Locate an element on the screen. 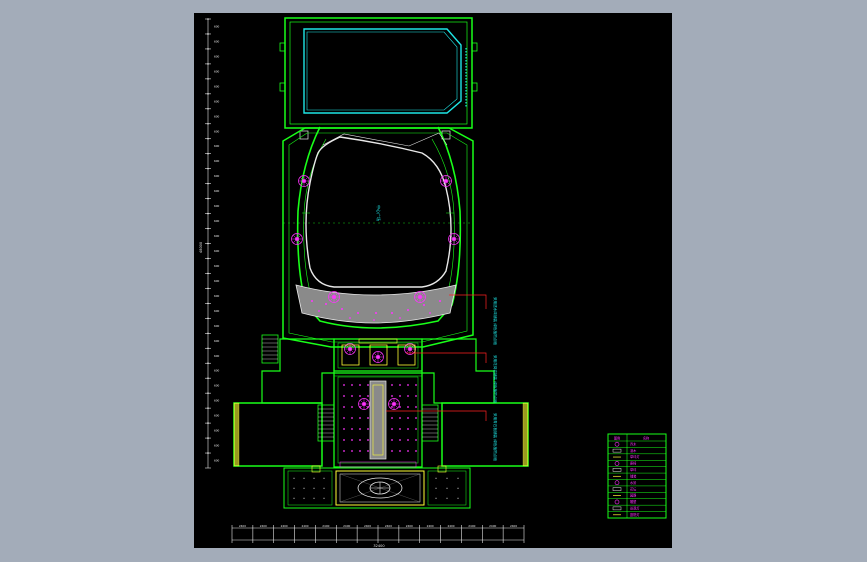 Image resolution: width=867 pixels, height=562 pixels. legend-row-label: 乔木 is located at coordinates (633, 443).